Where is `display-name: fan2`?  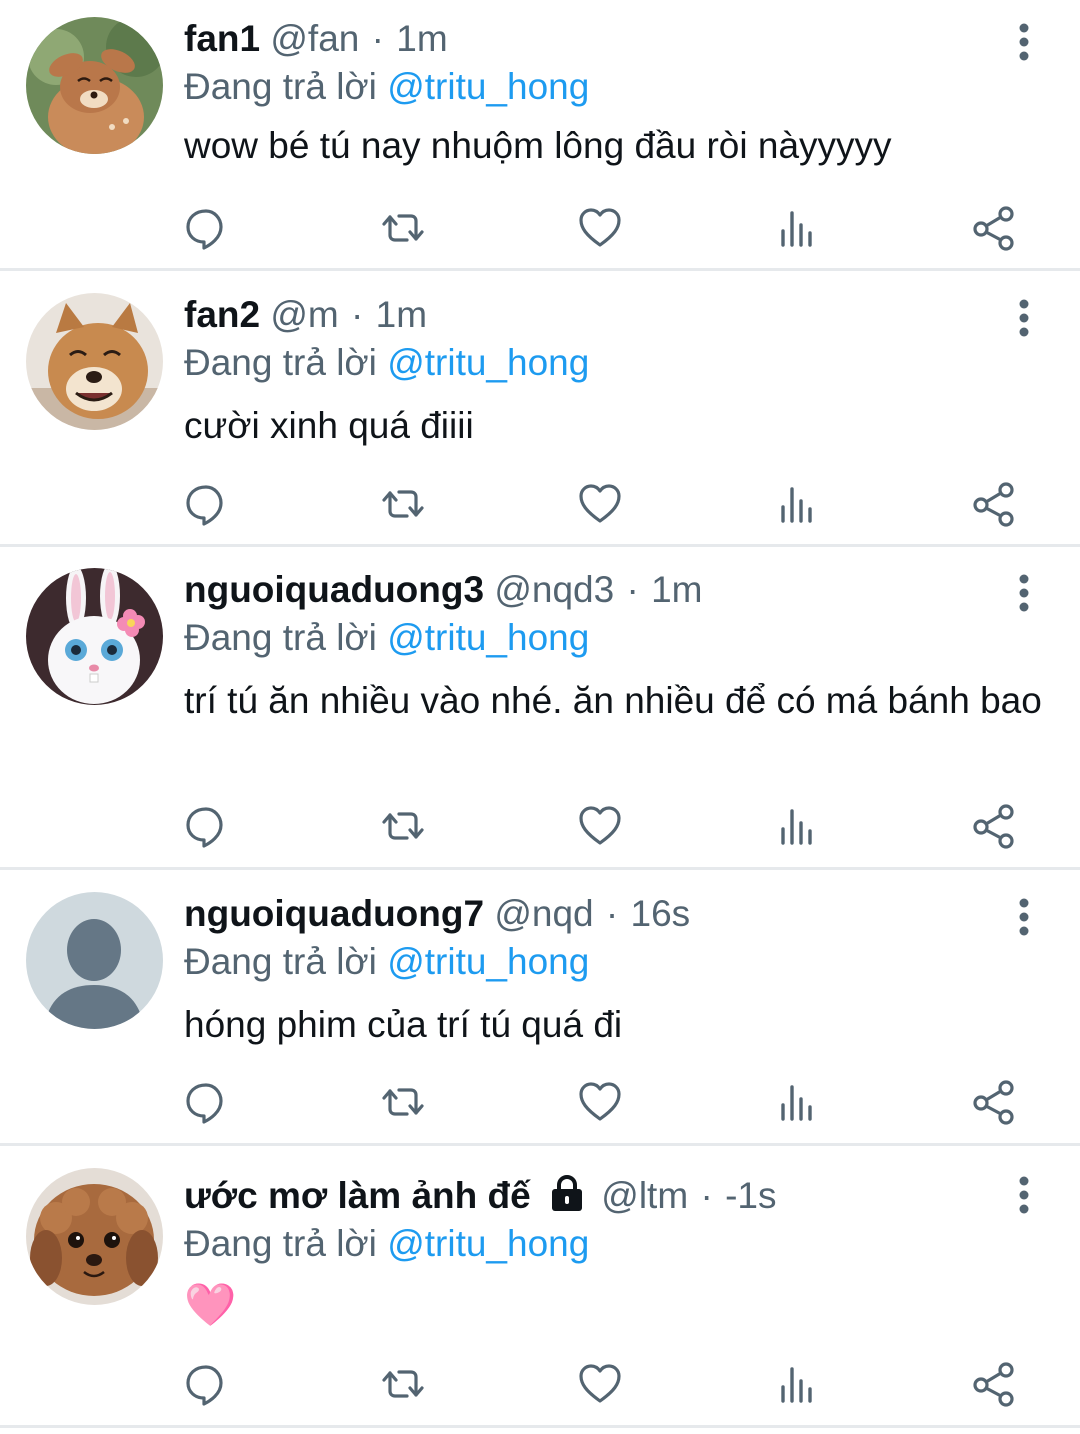
display-name: fan2 is located at coordinates (222, 314).